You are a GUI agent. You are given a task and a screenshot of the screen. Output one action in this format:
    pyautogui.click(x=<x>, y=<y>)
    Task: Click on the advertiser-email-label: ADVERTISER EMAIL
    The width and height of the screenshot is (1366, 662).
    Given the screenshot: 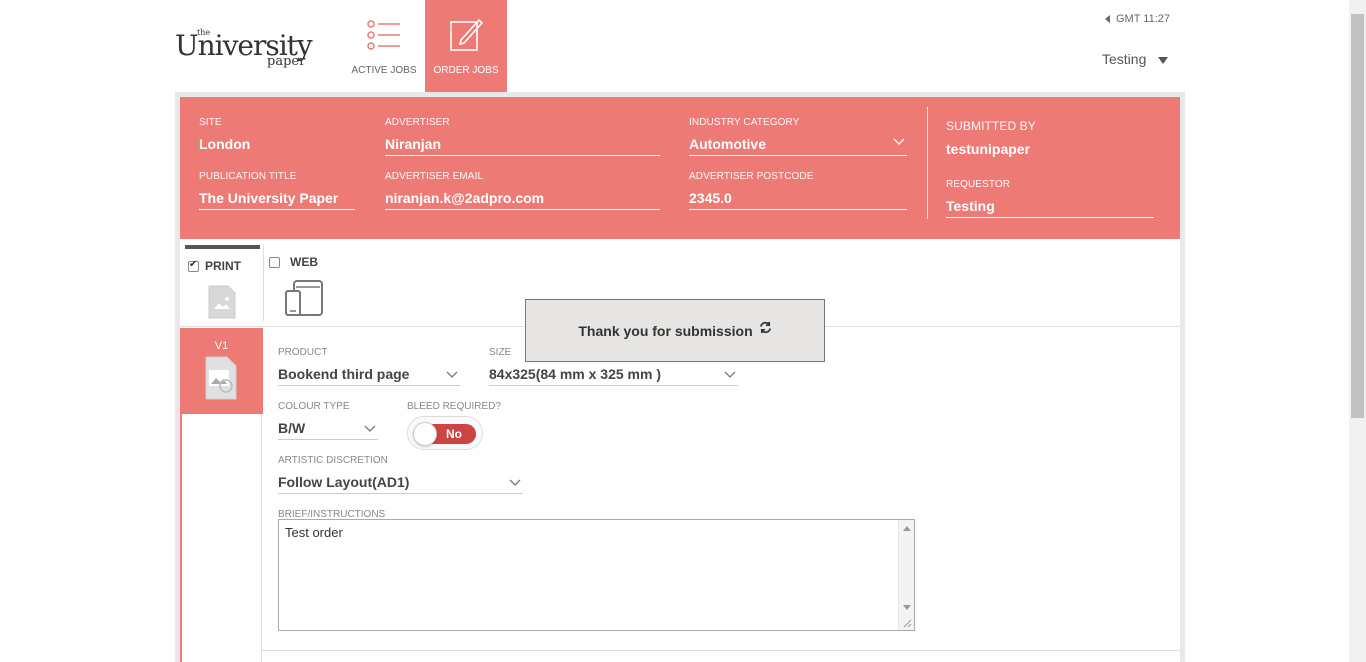 What is the action you would take?
    pyautogui.click(x=434, y=176)
    